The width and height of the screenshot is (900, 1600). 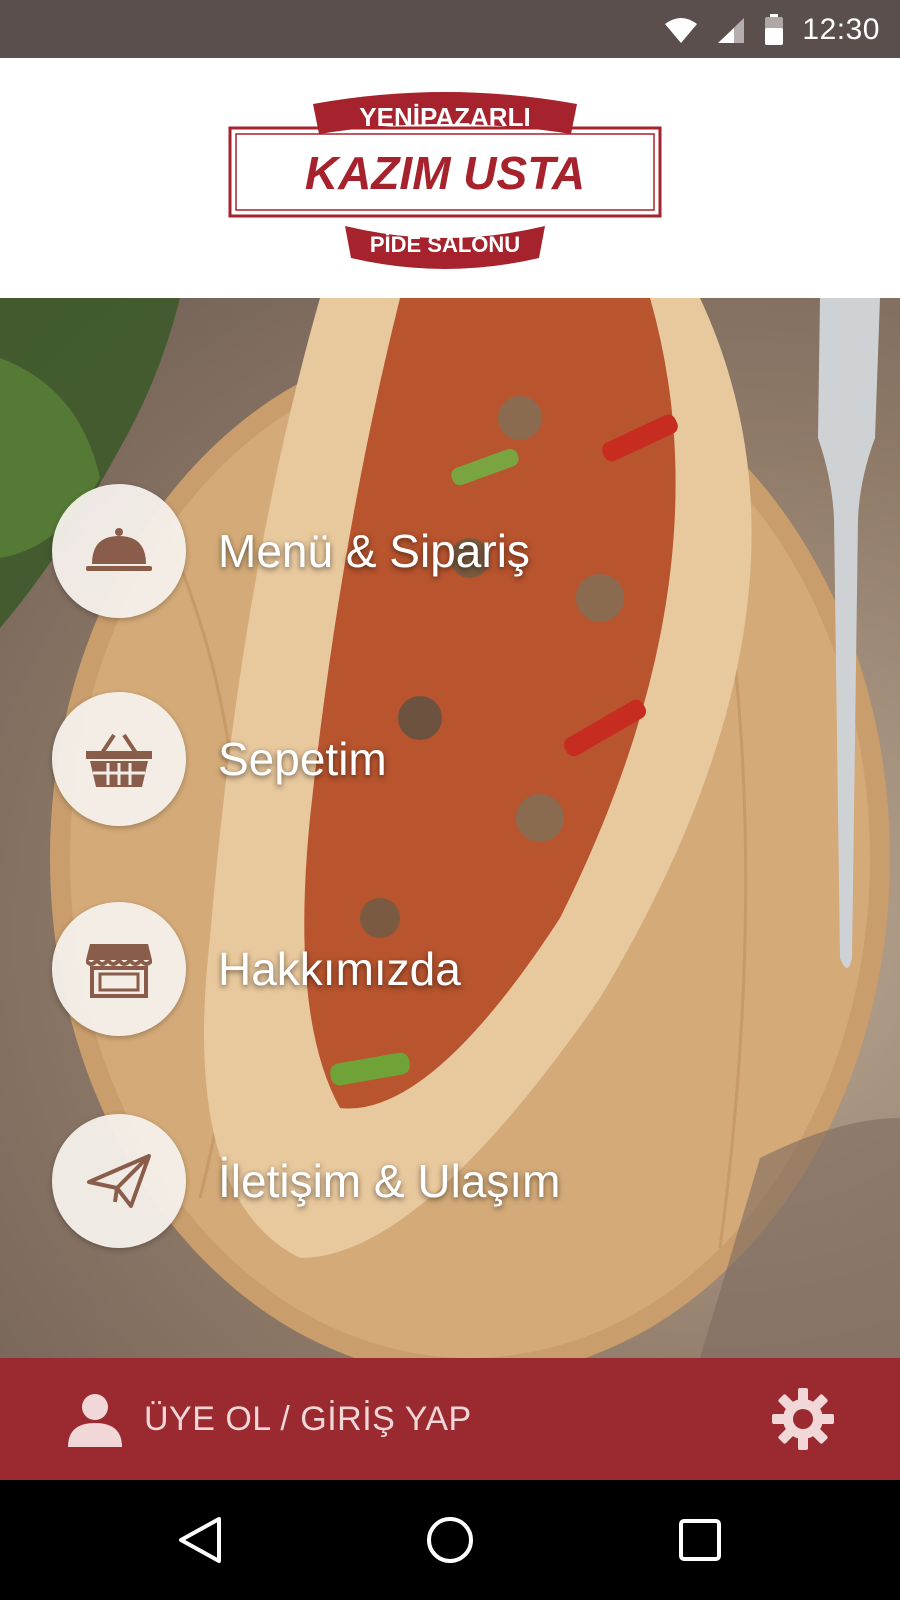 What do you see at coordinates (450, 29) in the screenshot?
I see `status-bar: 12:30` at bounding box center [450, 29].